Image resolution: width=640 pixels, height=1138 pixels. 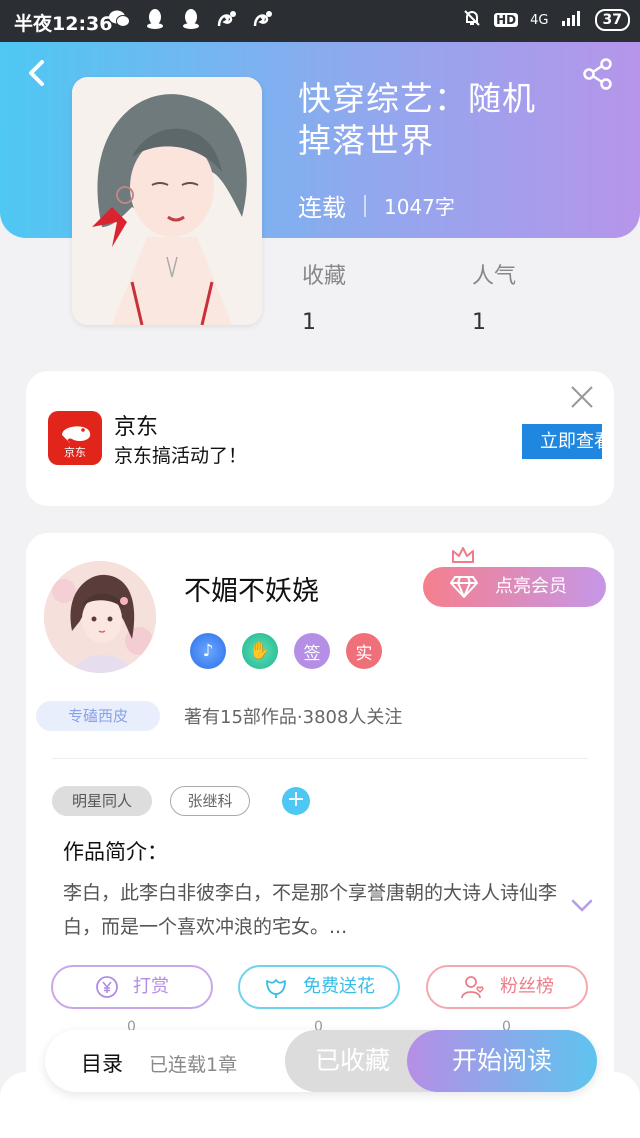 What do you see at coordinates (251, 588) in the screenshot?
I see `author-name: 不媚不妖娆` at bounding box center [251, 588].